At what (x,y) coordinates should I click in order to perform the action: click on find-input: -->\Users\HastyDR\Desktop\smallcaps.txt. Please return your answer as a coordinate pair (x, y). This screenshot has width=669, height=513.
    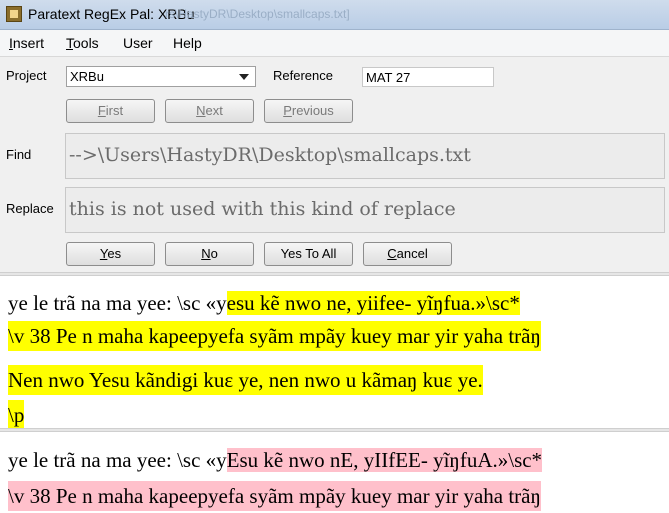
    Looking at the image, I should click on (365, 156).